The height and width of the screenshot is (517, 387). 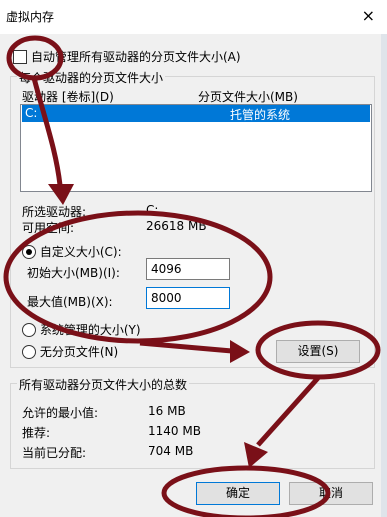 What do you see at coordinates (331, 493) in the screenshot?
I see `cancel-button: 取消` at bounding box center [331, 493].